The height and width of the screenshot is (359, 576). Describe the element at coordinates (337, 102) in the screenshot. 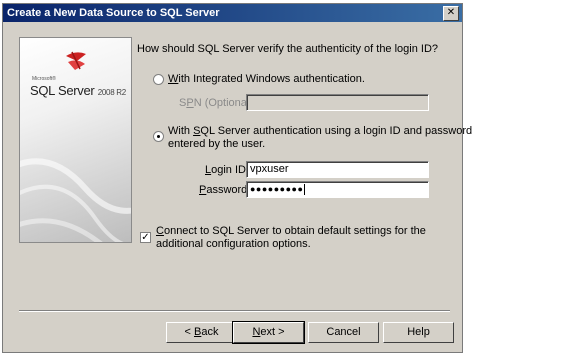

I see `spn-input` at that location.